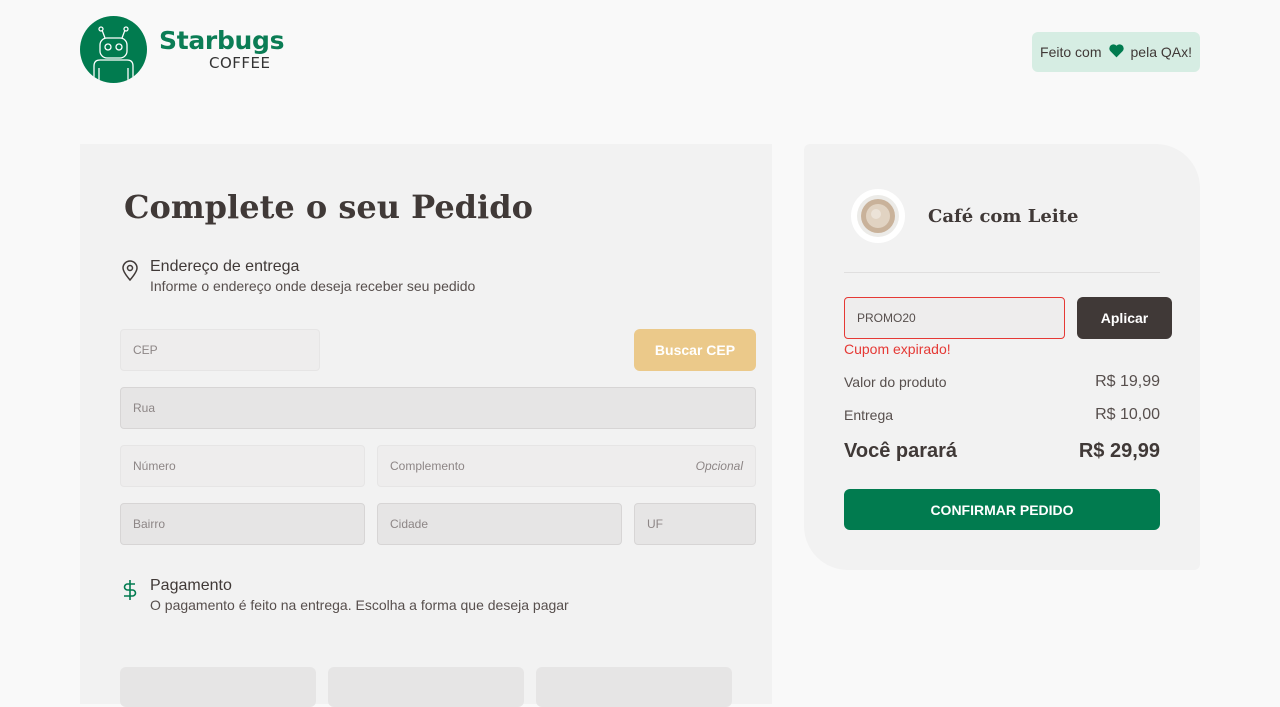 This screenshot has height=707, width=1280. Describe the element at coordinates (427, 466) in the screenshot. I see `complement-placeholder: Complemento` at that location.